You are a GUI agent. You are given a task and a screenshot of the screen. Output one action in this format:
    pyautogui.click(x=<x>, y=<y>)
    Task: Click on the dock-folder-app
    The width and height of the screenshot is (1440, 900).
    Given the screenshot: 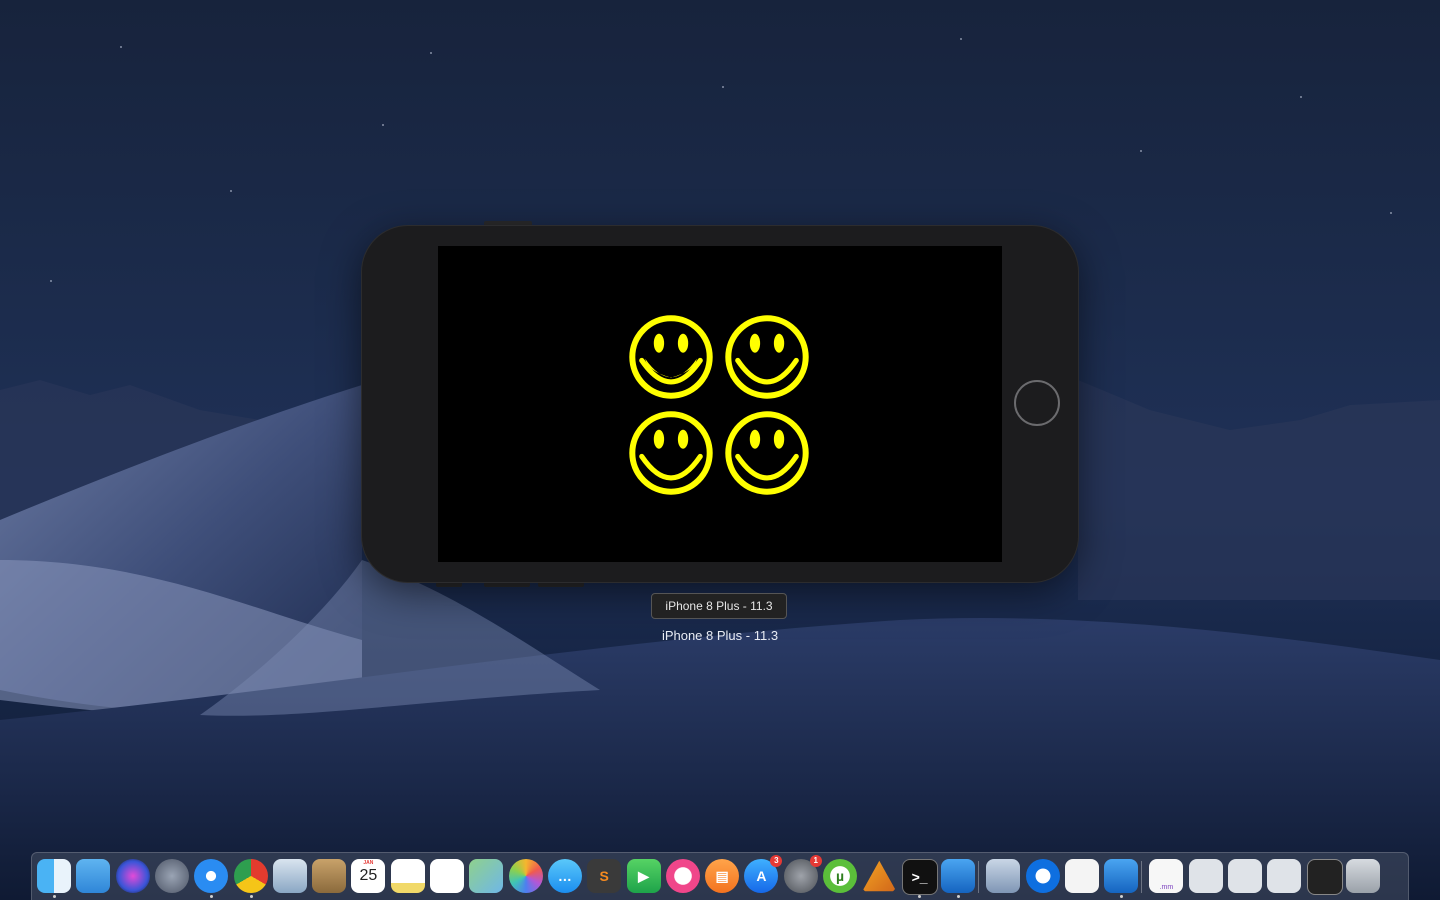 What is the action you would take?
    pyautogui.click(x=93, y=876)
    